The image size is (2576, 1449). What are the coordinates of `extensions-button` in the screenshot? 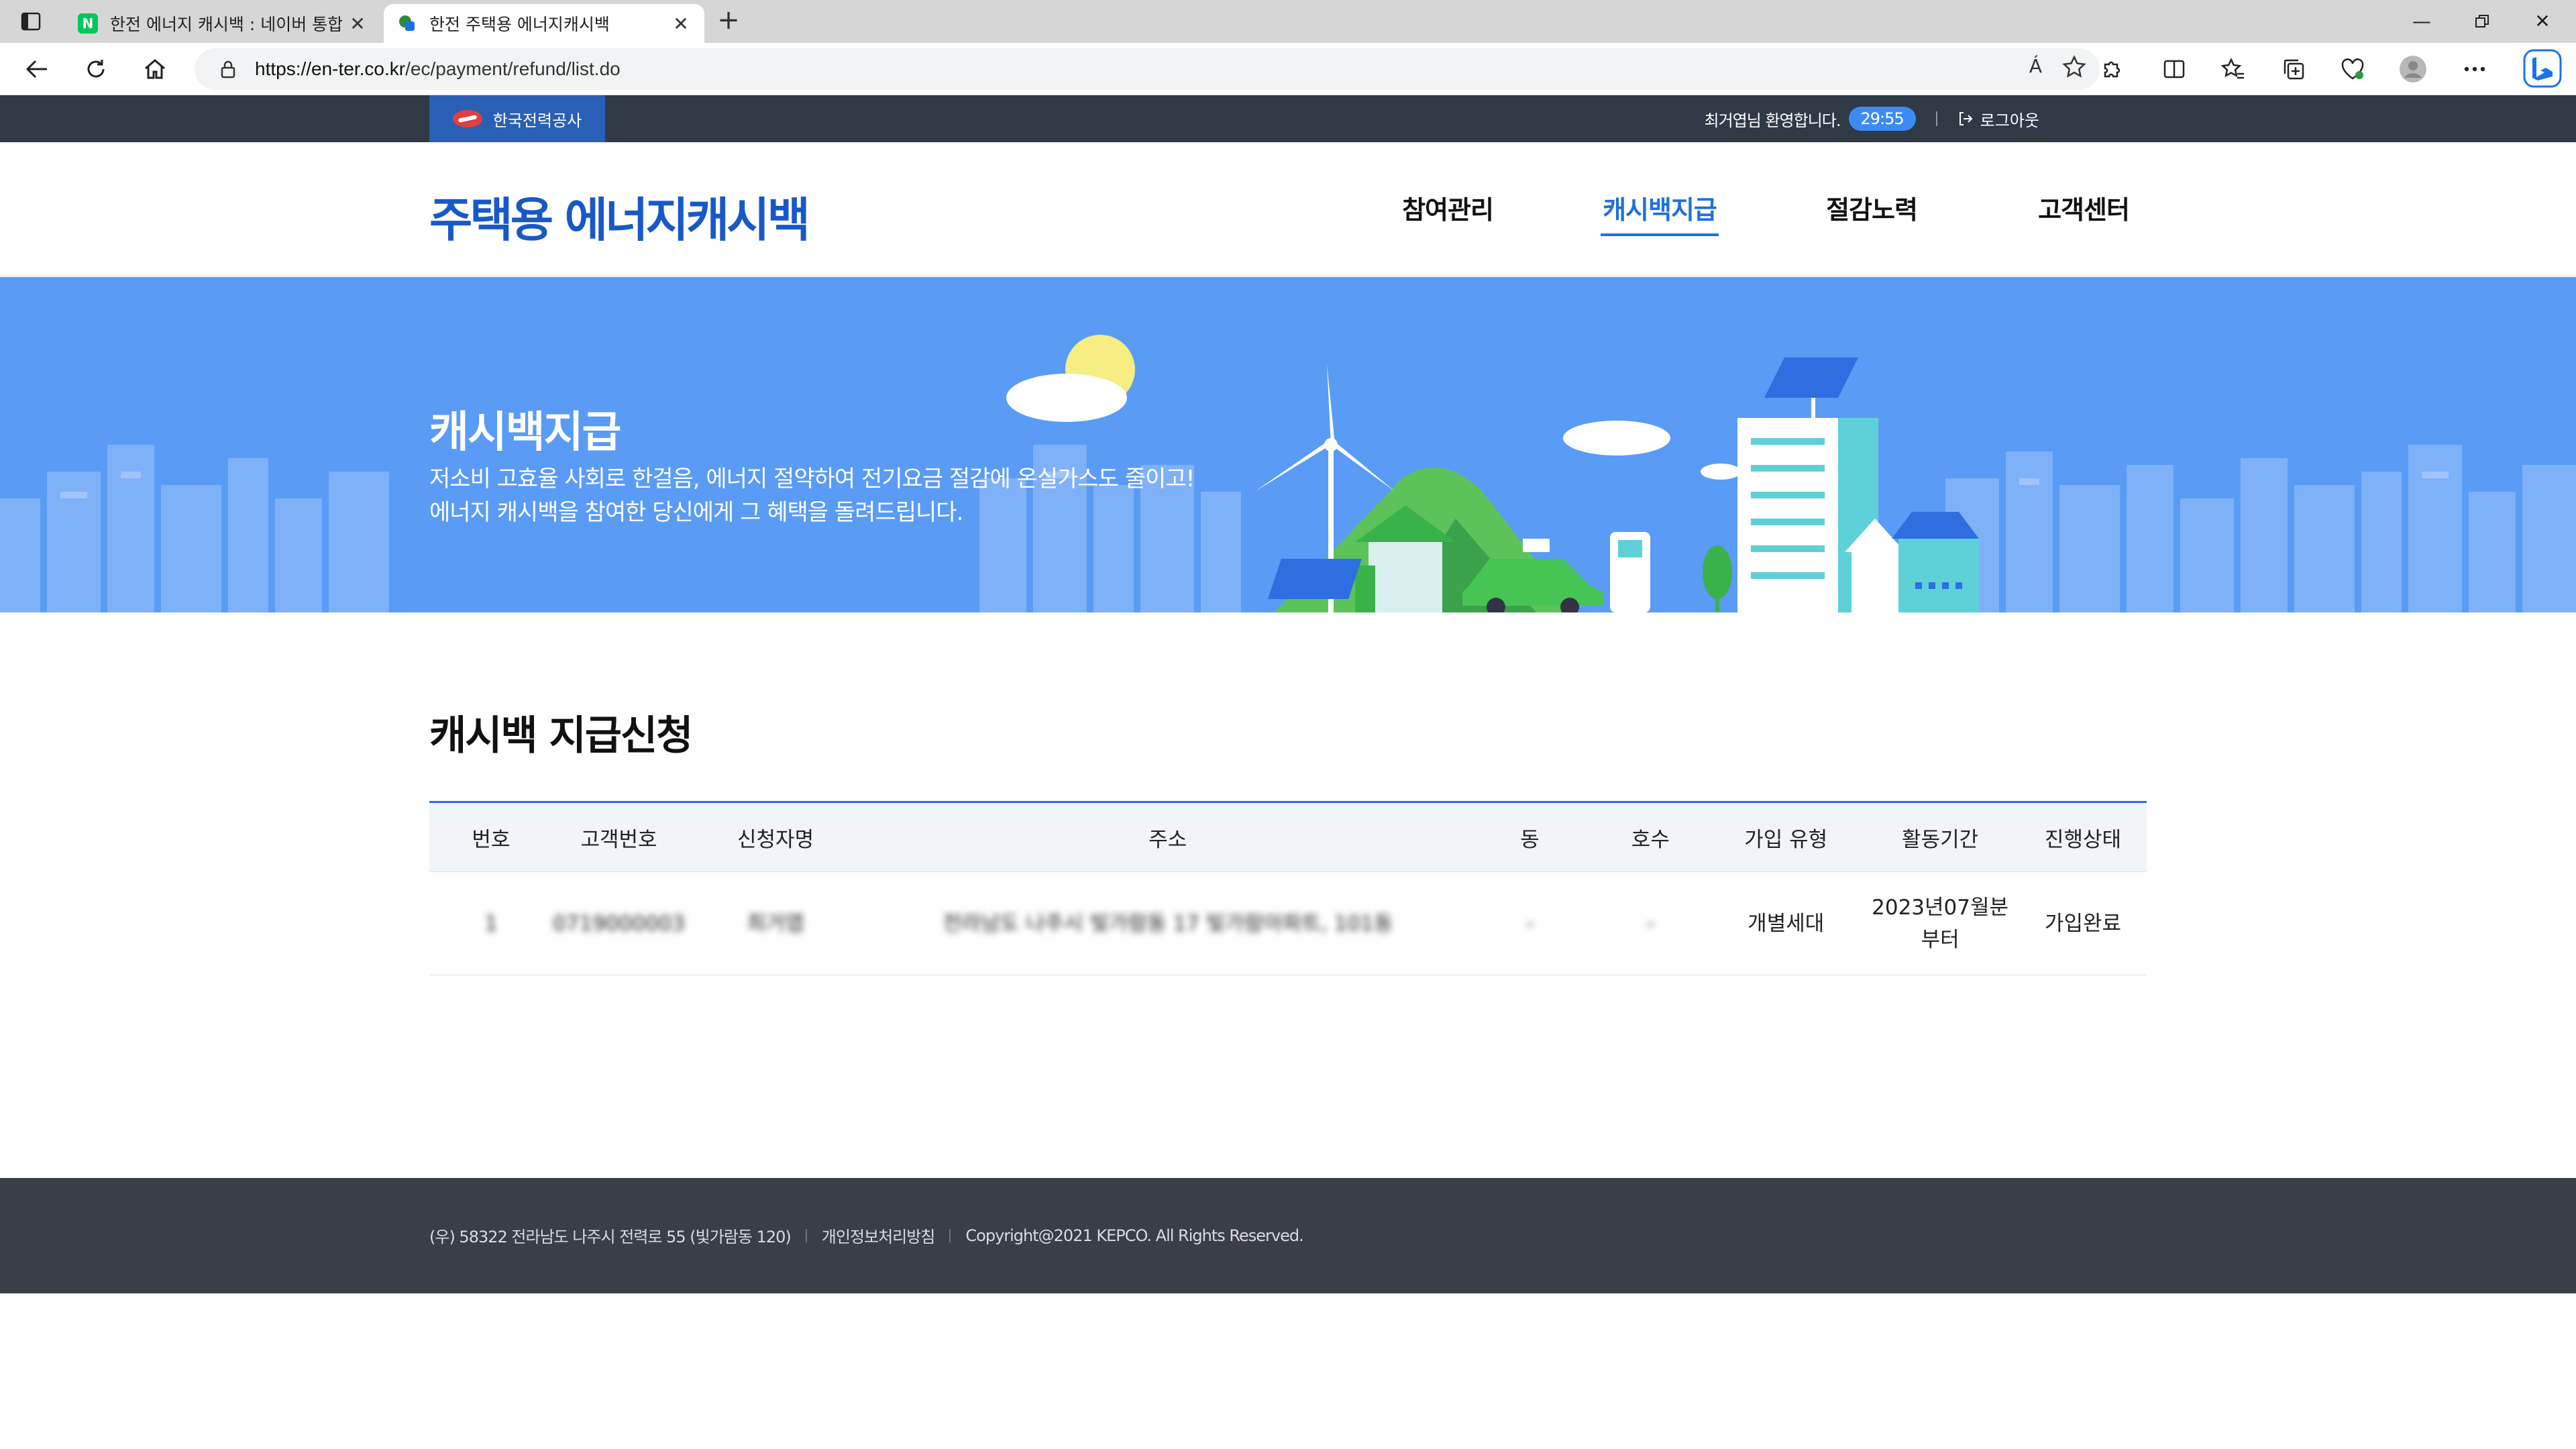 It's located at (2111, 69).